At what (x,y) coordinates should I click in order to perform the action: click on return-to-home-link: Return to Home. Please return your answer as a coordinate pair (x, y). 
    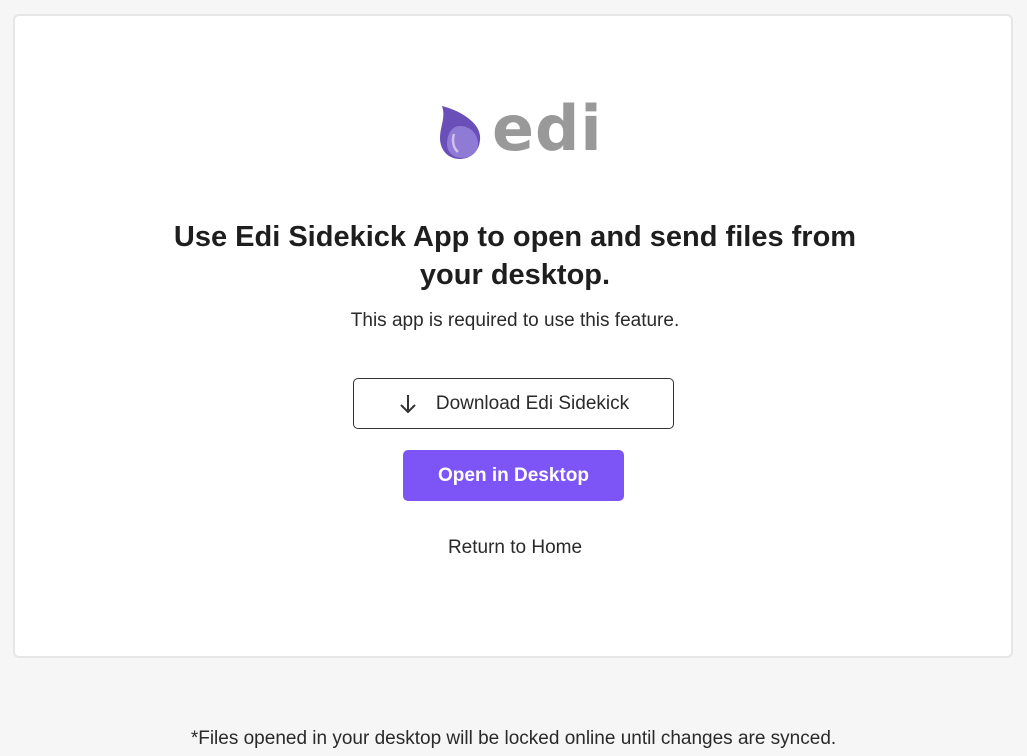
    Looking at the image, I should click on (515, 548).